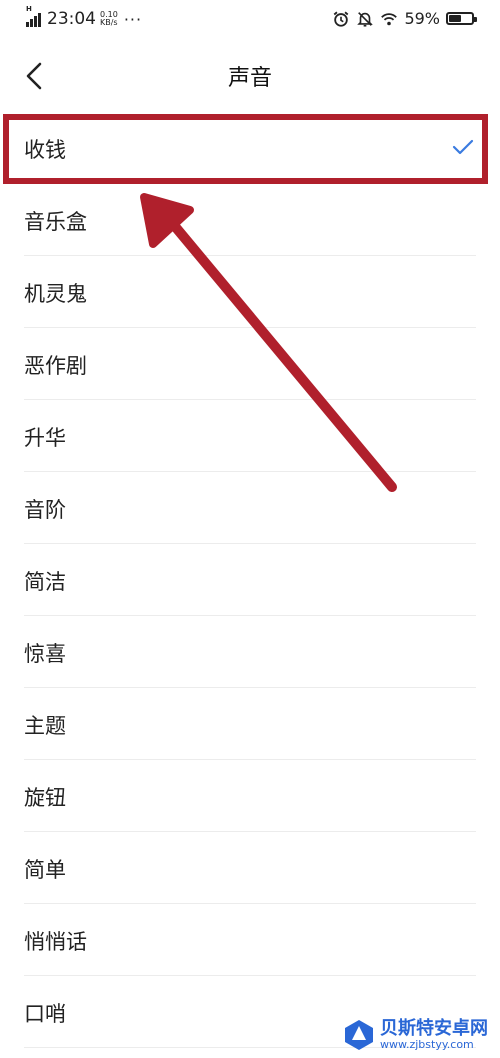  What do you see at coordinates (109, 18) in the screenshot?
I see `net-speed: 0.10 KB/s` at bounding box center [109, 18].